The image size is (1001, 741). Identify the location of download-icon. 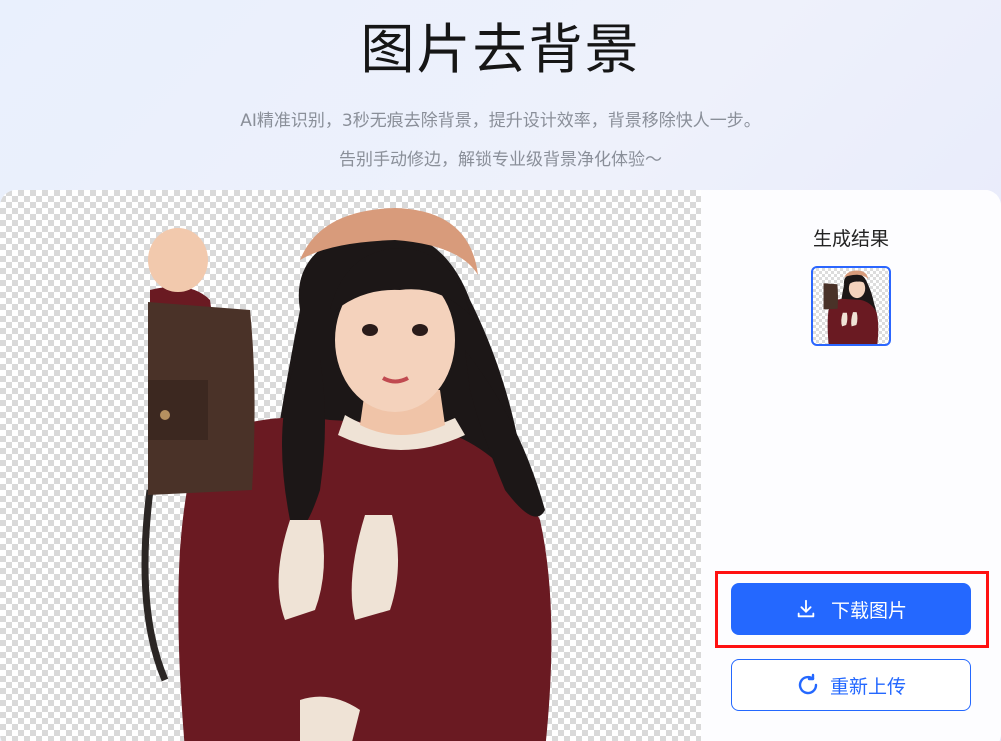
(806, 609).